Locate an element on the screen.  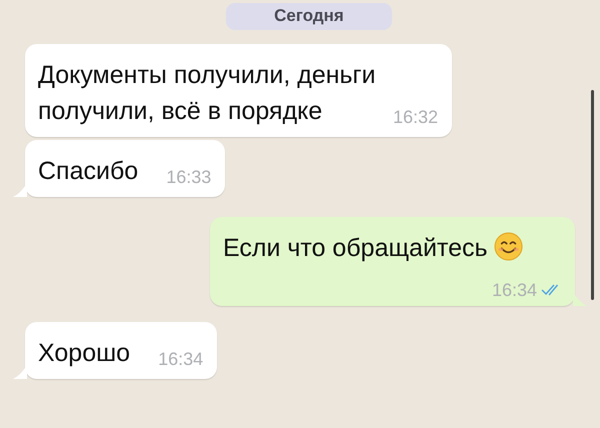
message-time: 16:33 is located at coordinates (189, 177).